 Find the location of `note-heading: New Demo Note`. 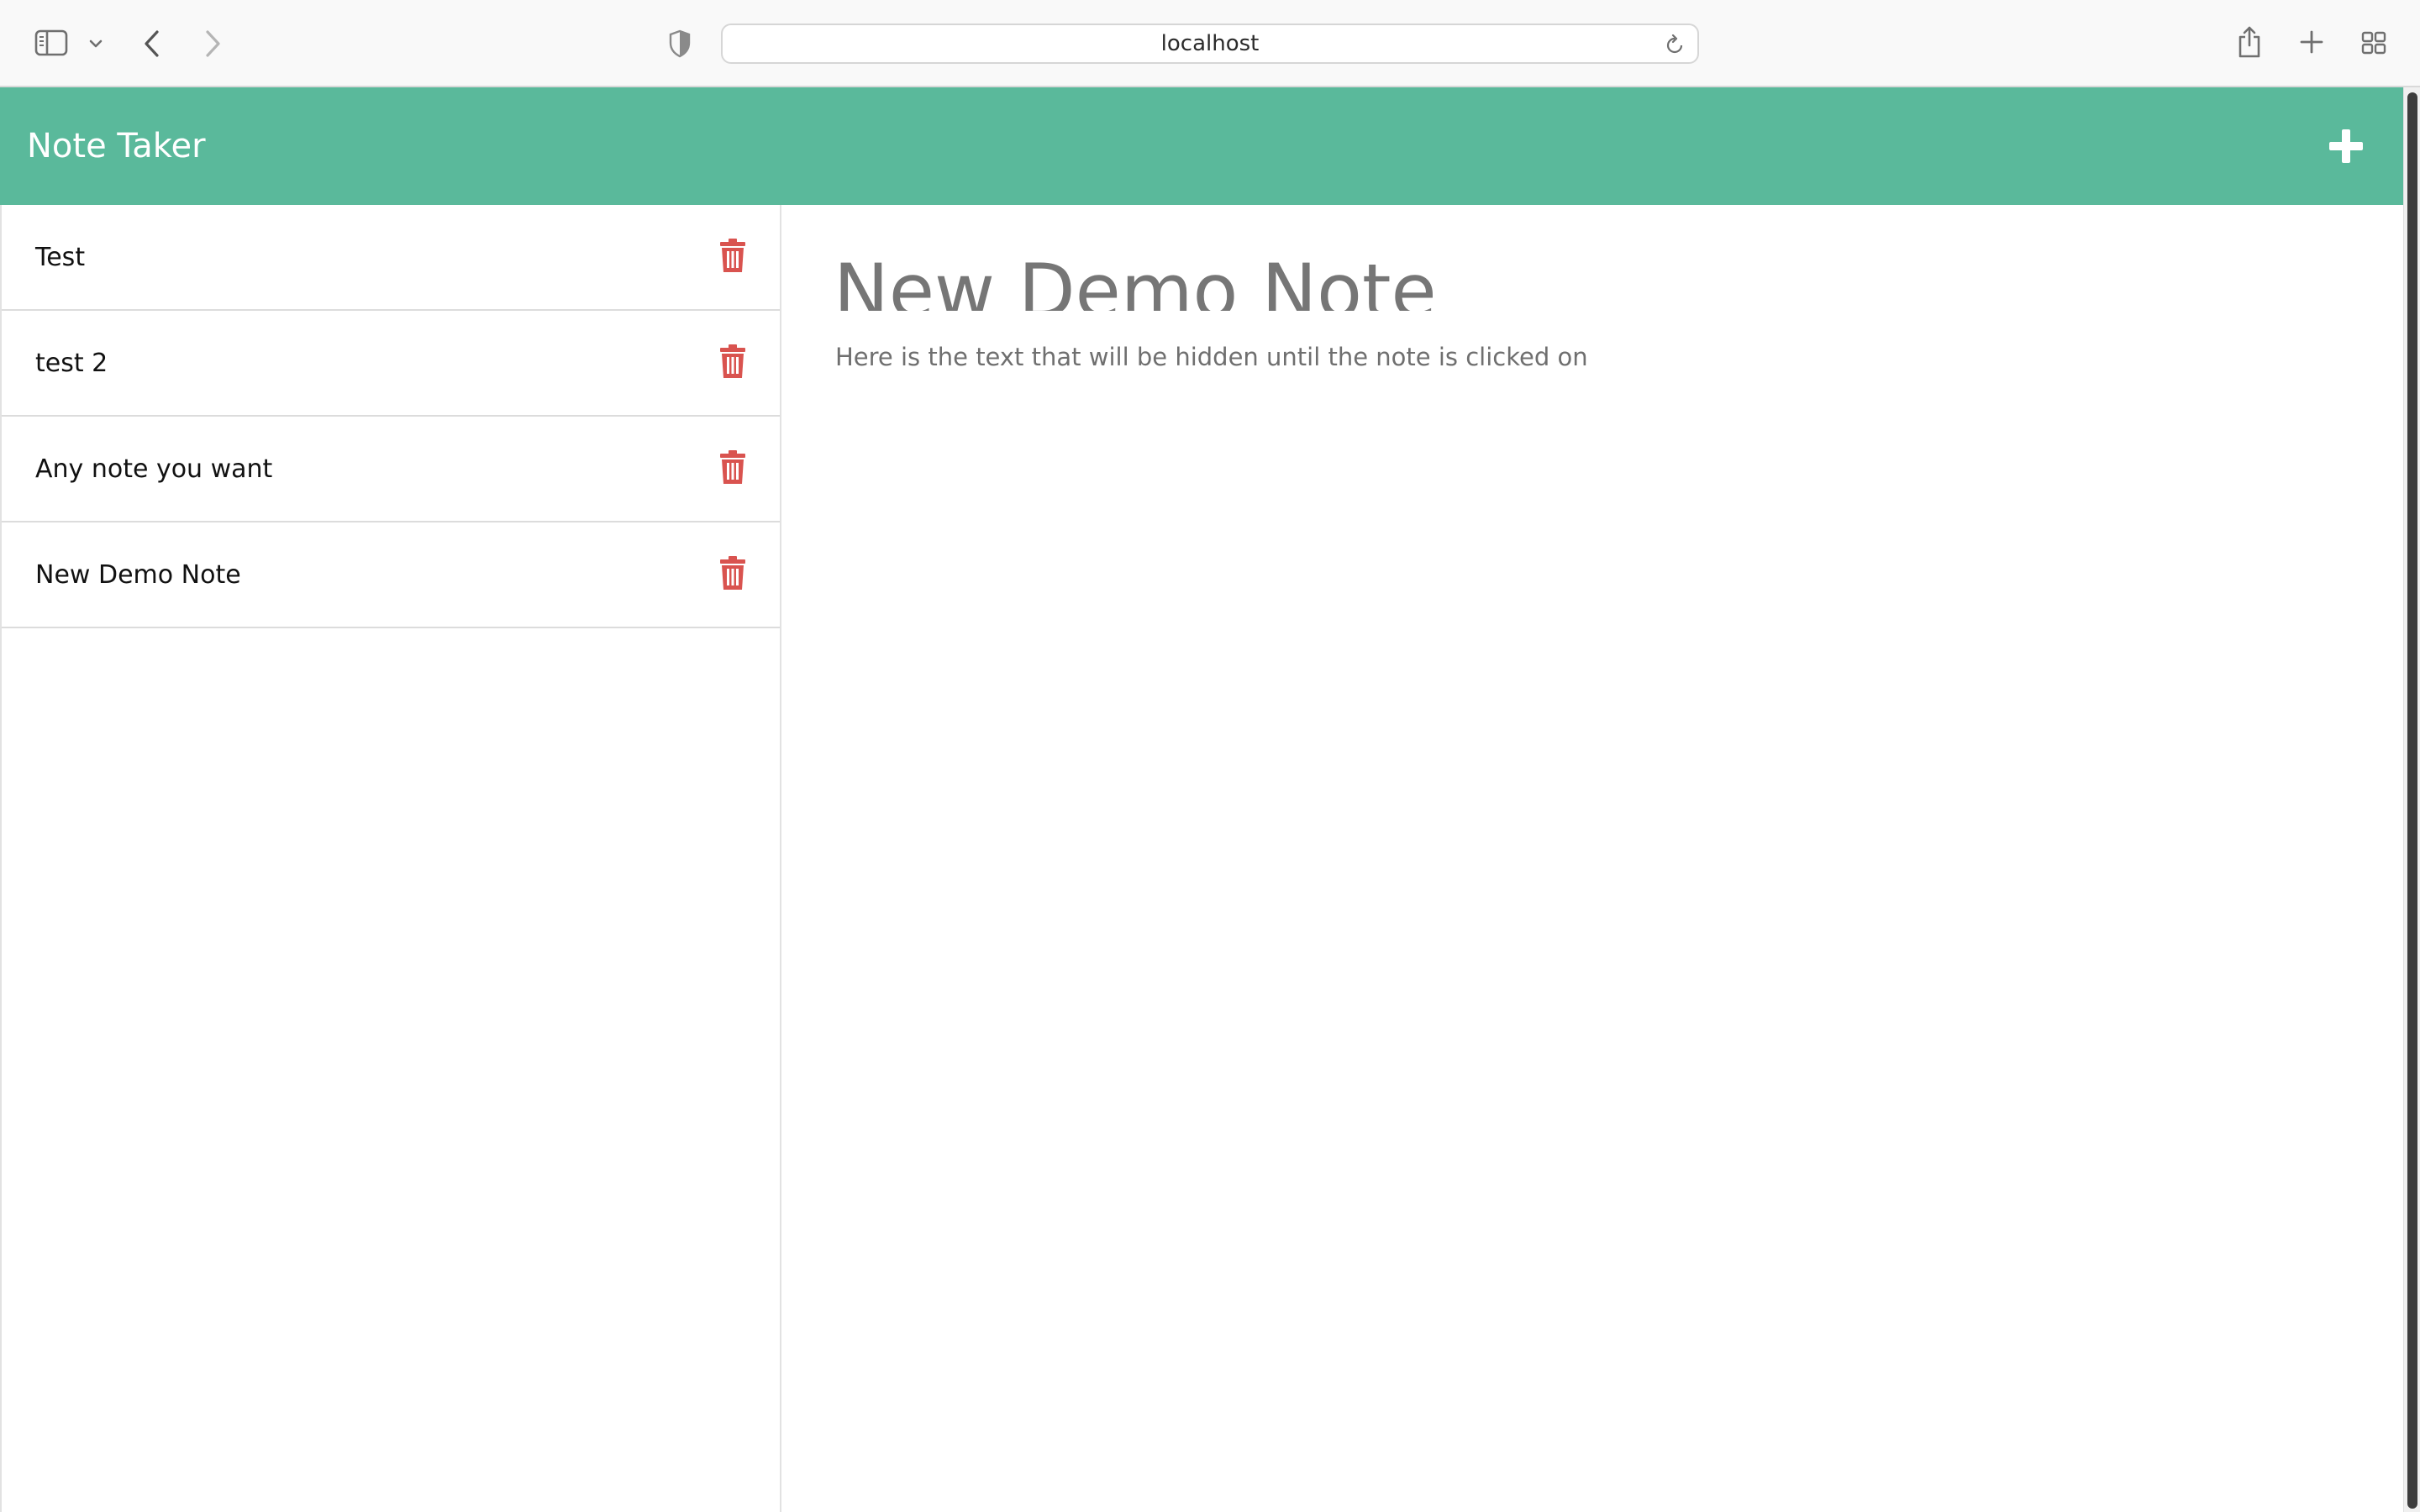

note-heading: New Demo Note is located at coordinates (1135, 279).